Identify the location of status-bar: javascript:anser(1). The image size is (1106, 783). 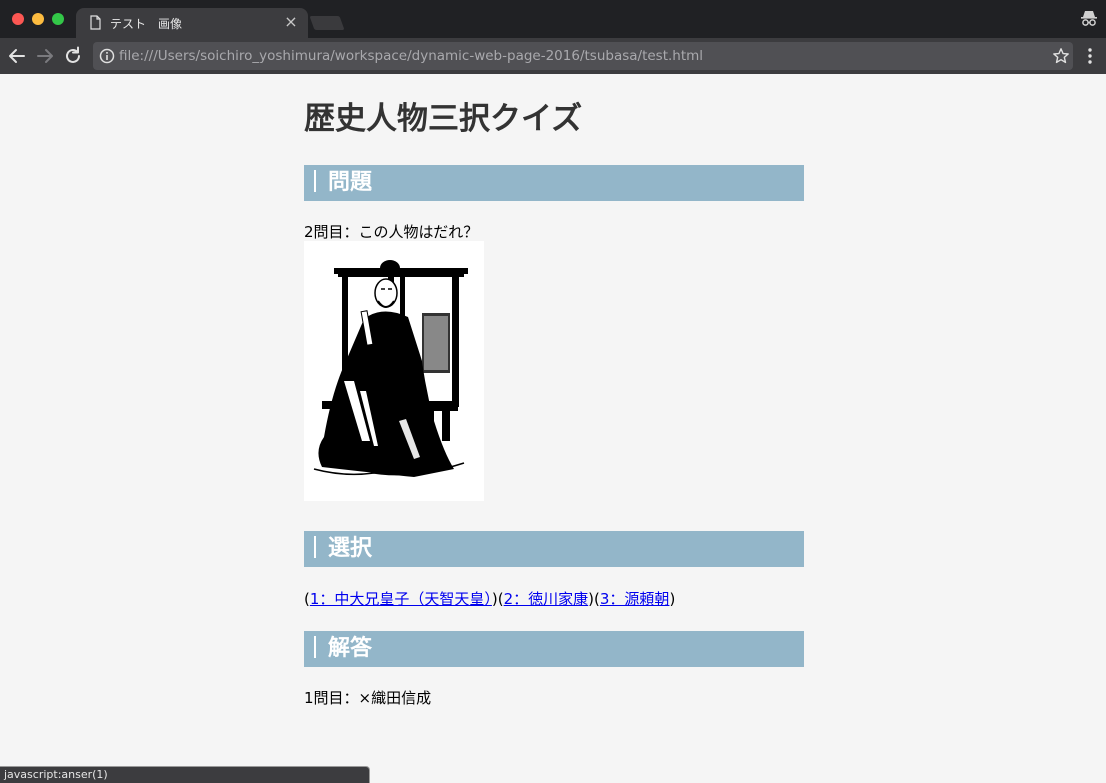
(185, 774).